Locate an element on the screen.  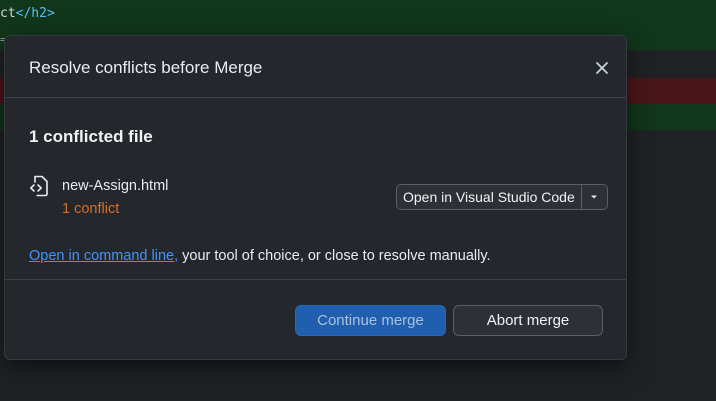
chevron-down-icon is located at coordinates (594, 197).